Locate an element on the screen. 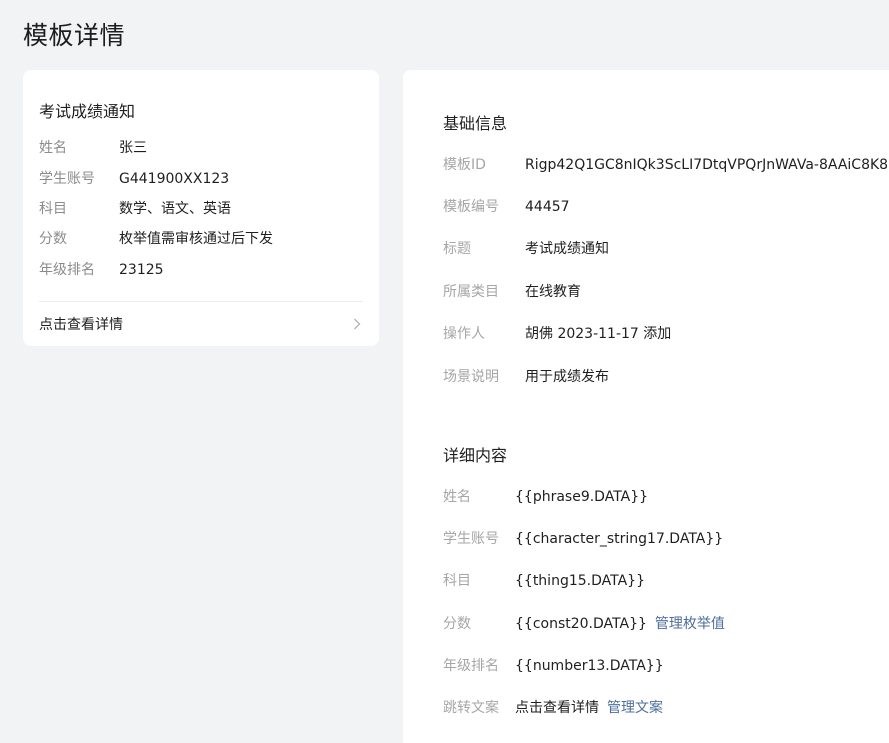  content-label: 科目 is located at coordinates (457, 581).